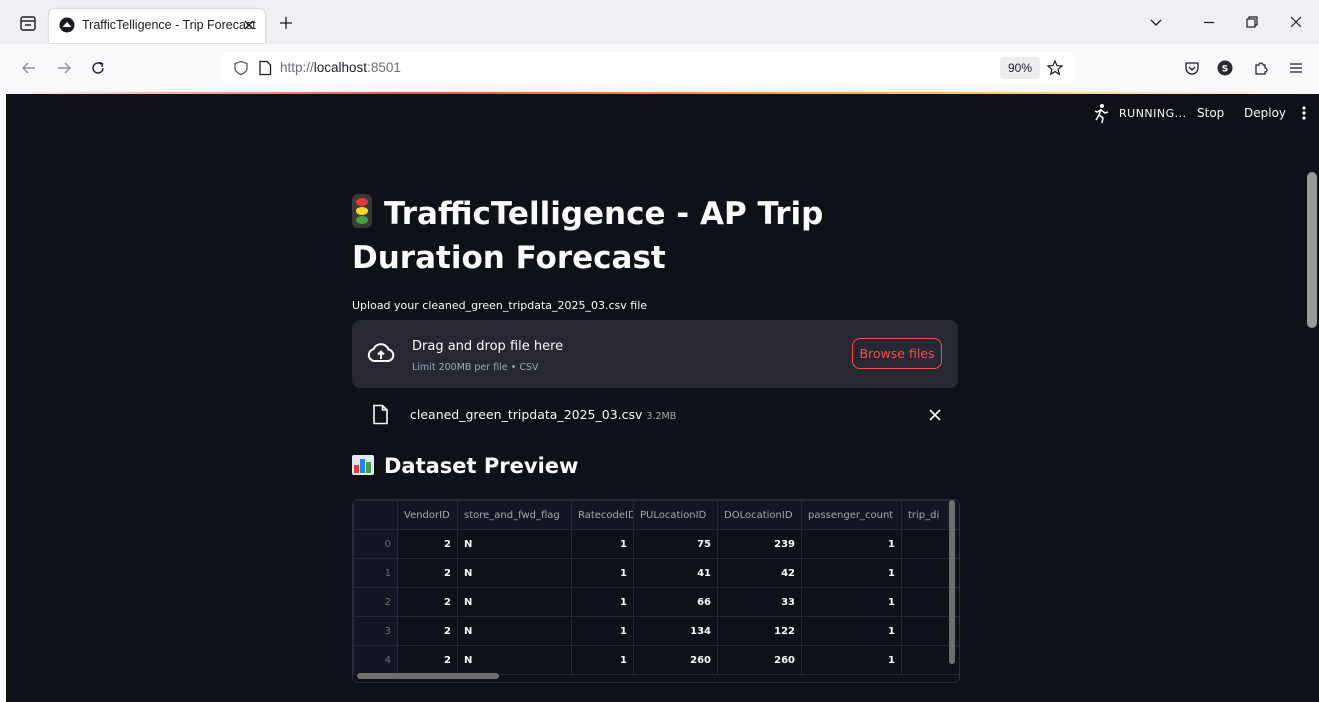 The height and width of the screenshot is (702, 1319). Describe the element at coordinates (1296, 68) in the screenshot. I see `hamburger-menu-icon` at that location.